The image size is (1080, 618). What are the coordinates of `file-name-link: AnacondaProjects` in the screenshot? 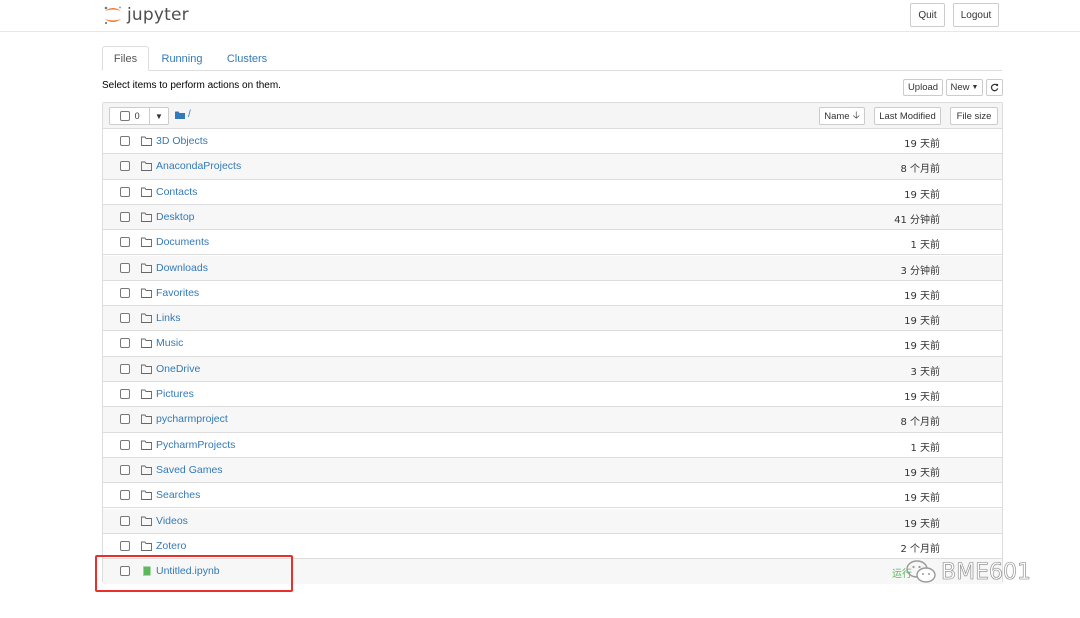 It's located at (198, 166).